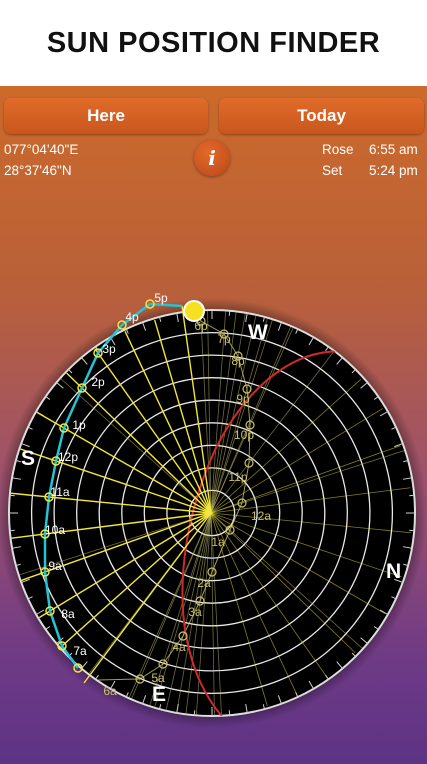 Image resolution: width=427 pixels, height=764 pixels. I want to click on sun-hour-label: 11a, so click(59, 492).